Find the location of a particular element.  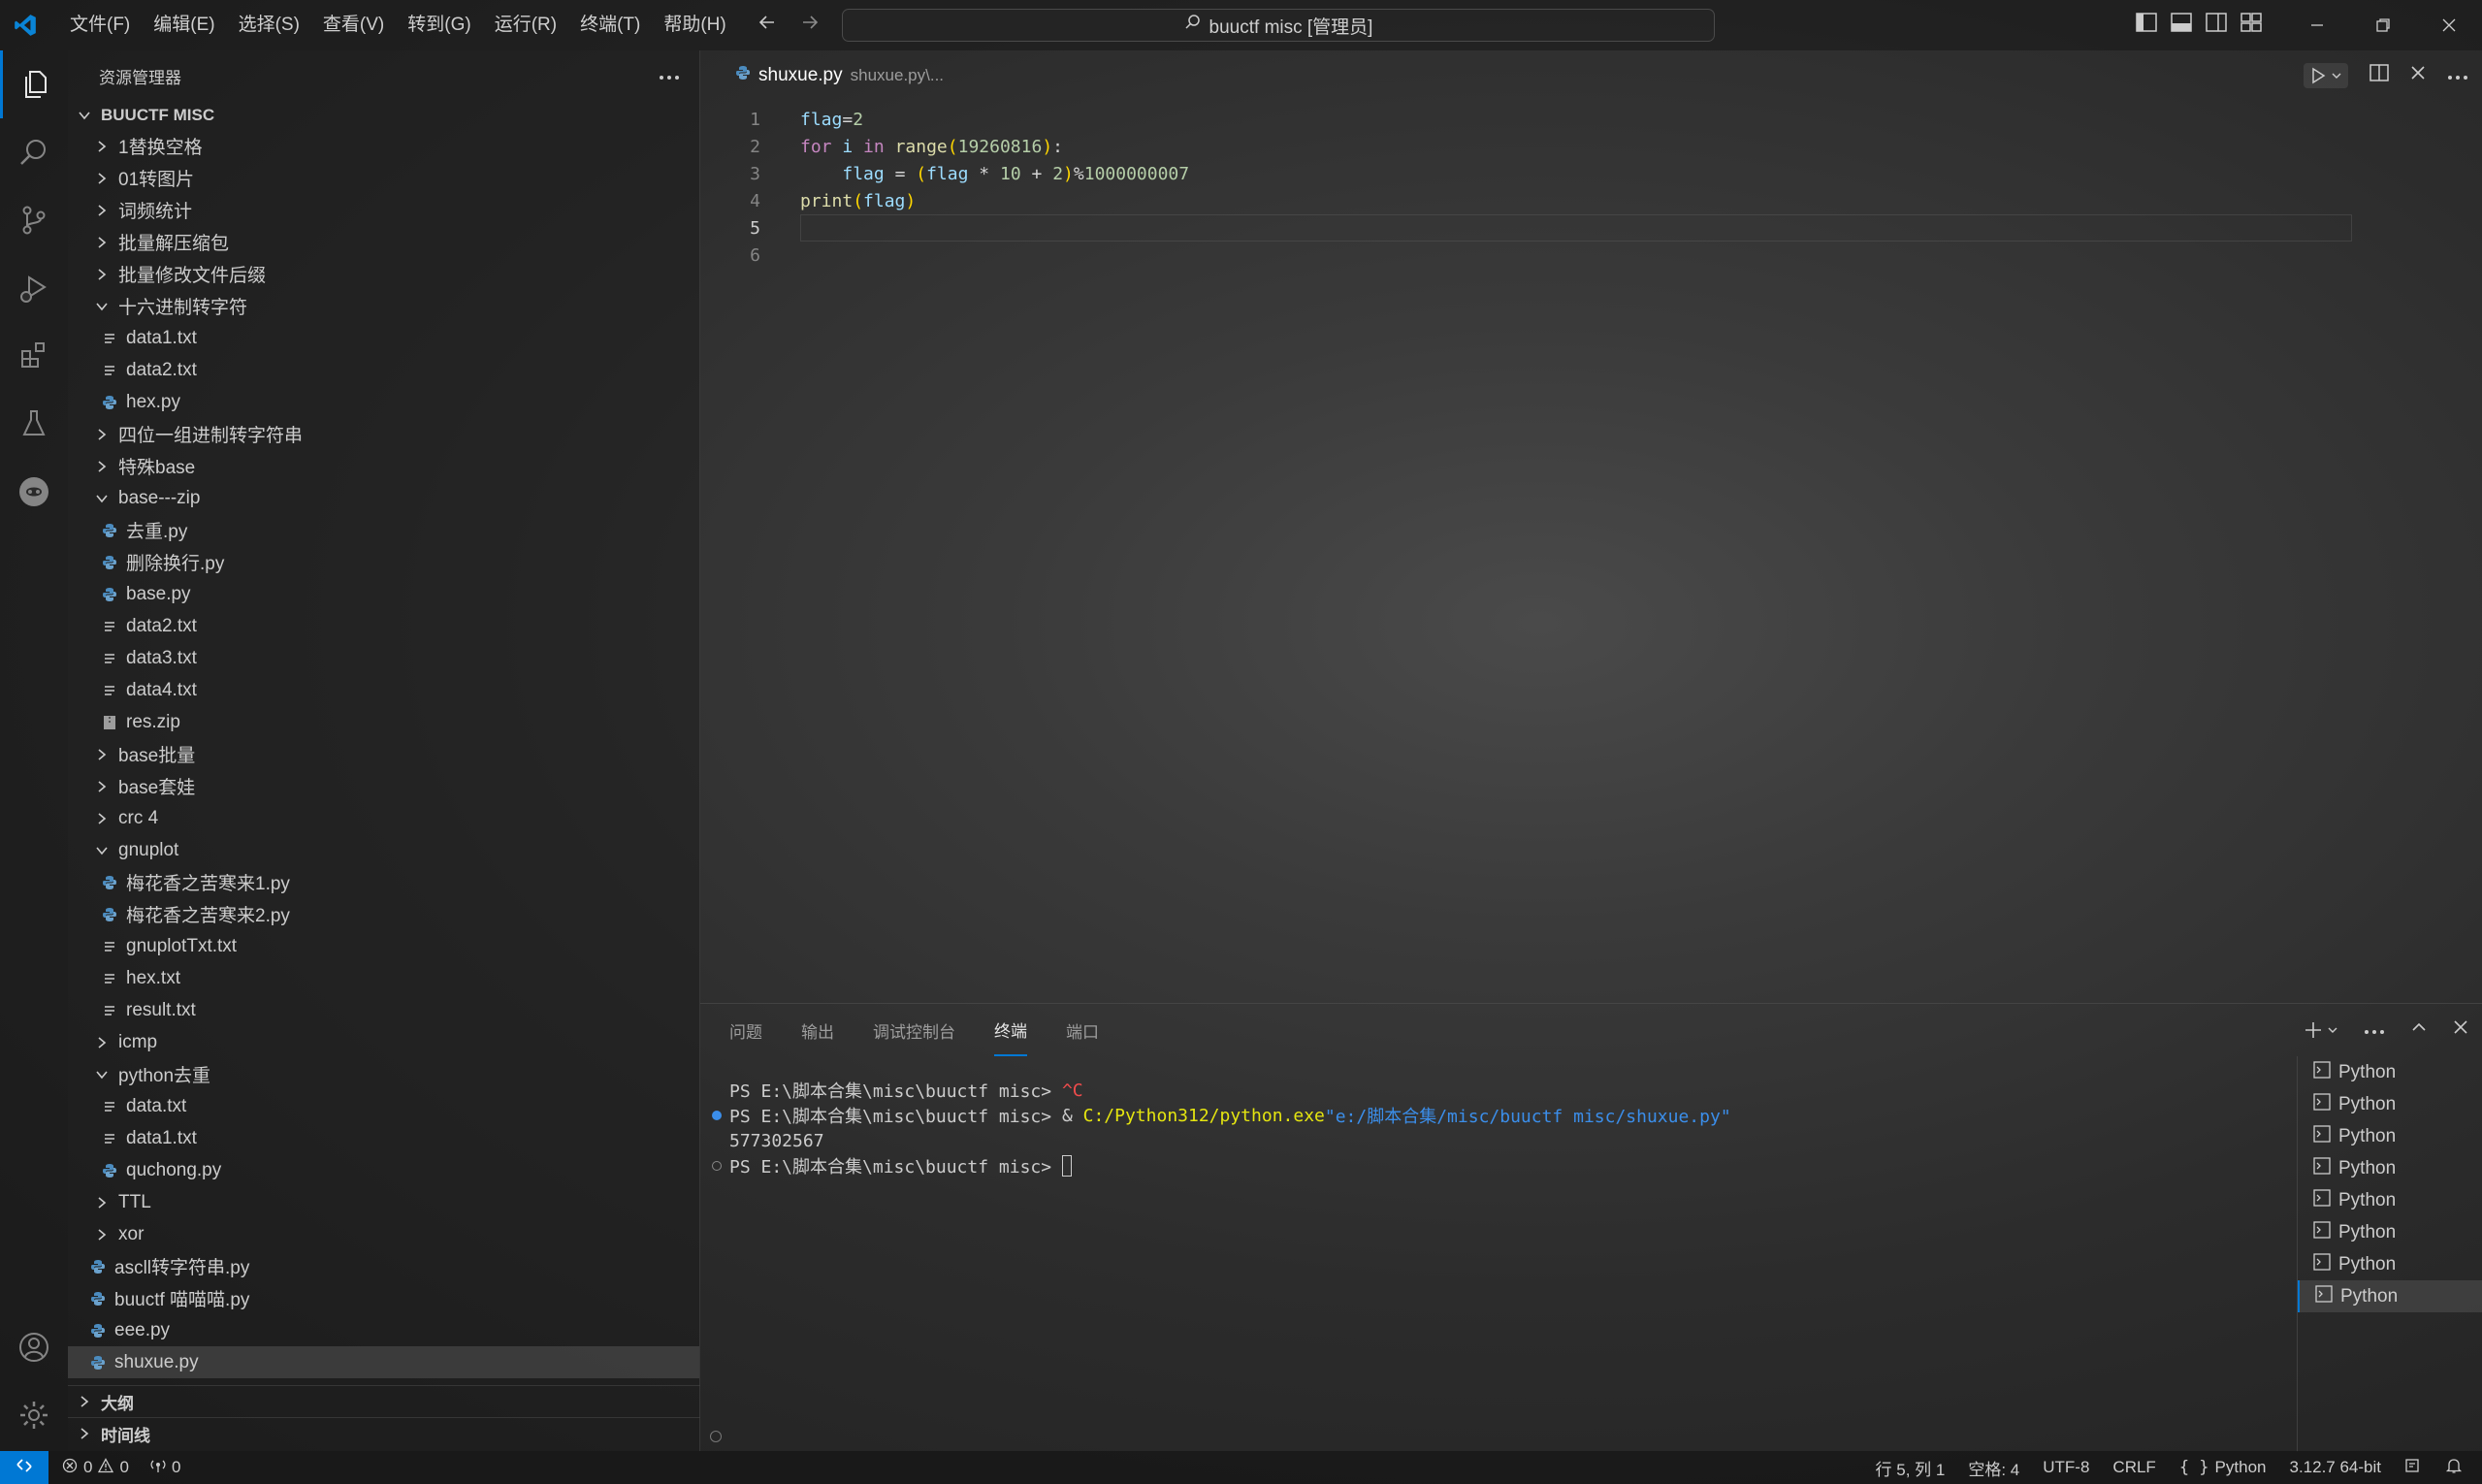

problems-indicator: 0 0 is located at coordinates (95, 1467).